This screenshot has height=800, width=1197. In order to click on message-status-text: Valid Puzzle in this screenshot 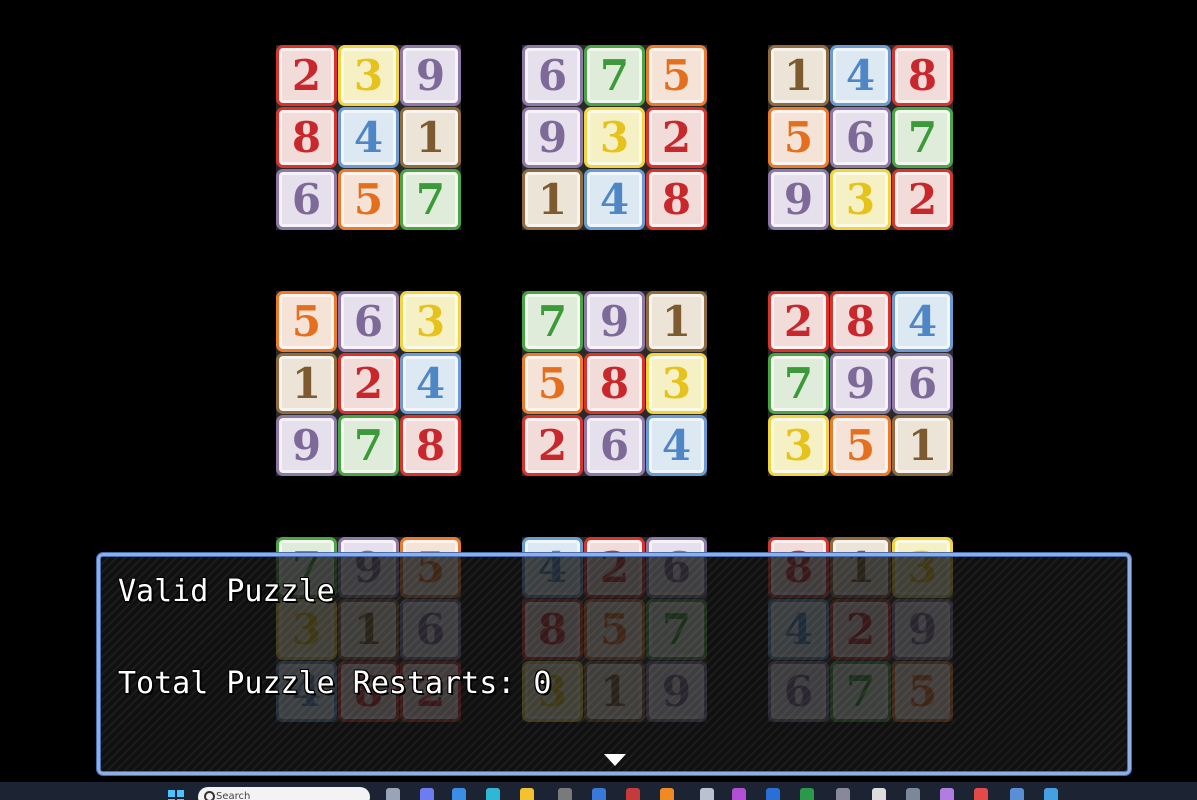, I will do `click(226, 591)`.